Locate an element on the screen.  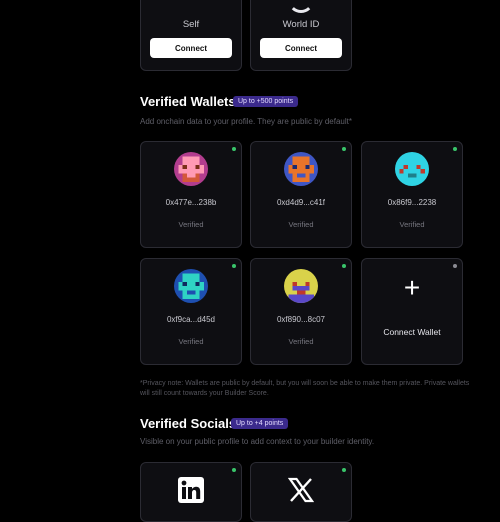
status-dot is located at coordinates (455, 266).